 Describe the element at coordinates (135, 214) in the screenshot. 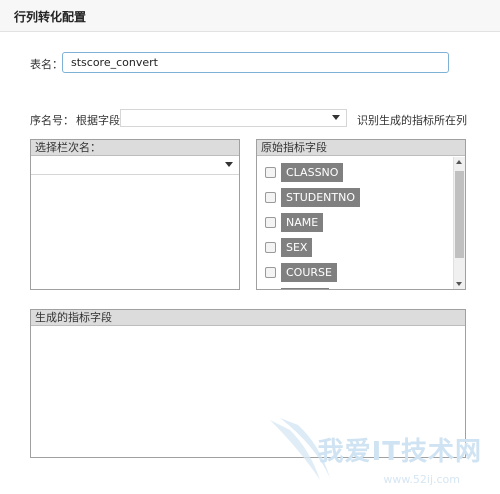

I see `select-column-panel: 选择栏次名：` at that location.